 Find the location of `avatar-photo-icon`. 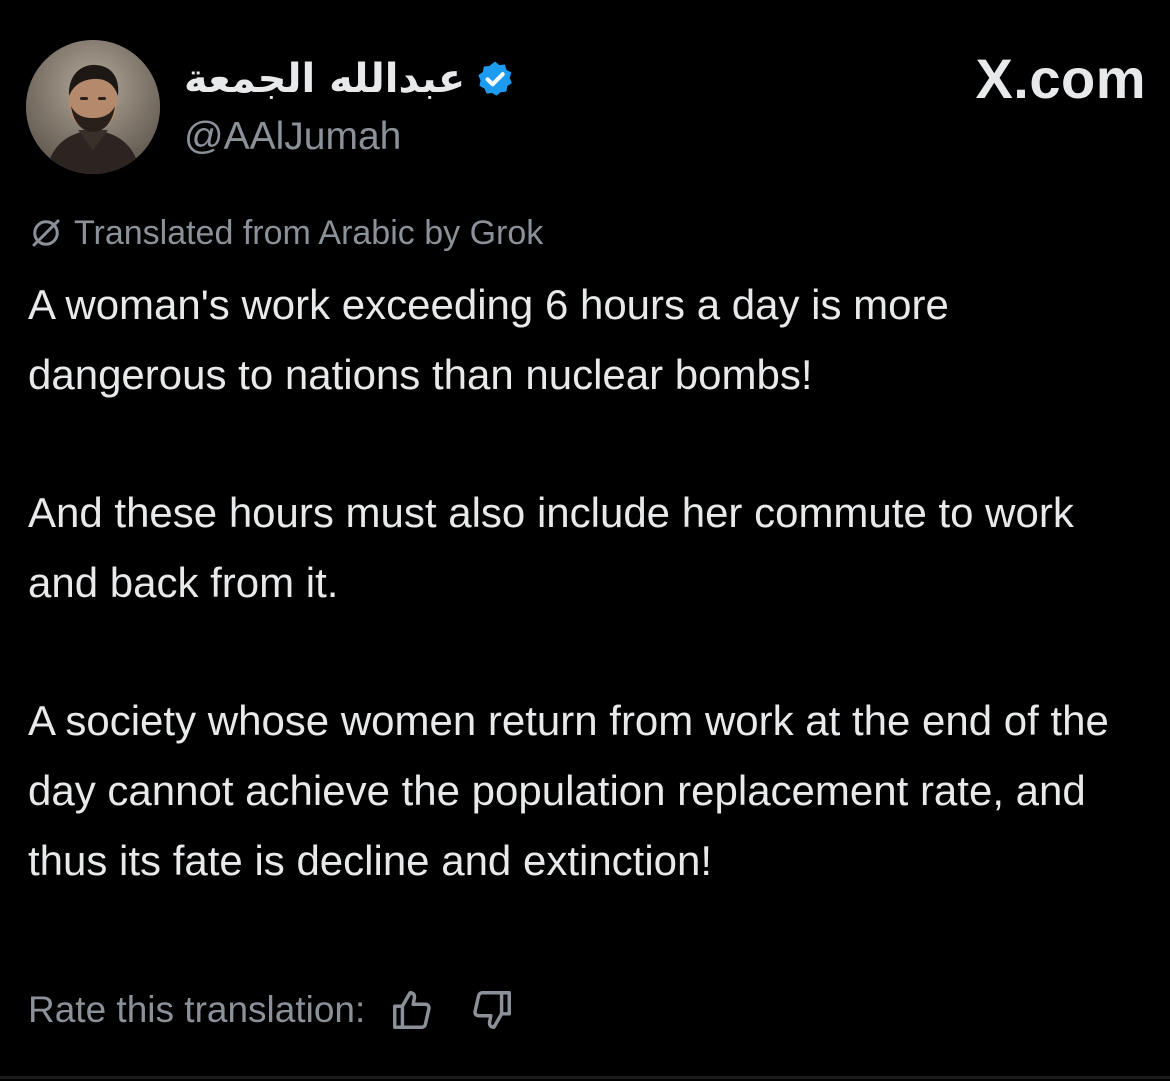

avatar-photo-icon is located at coordinates (93, 107).